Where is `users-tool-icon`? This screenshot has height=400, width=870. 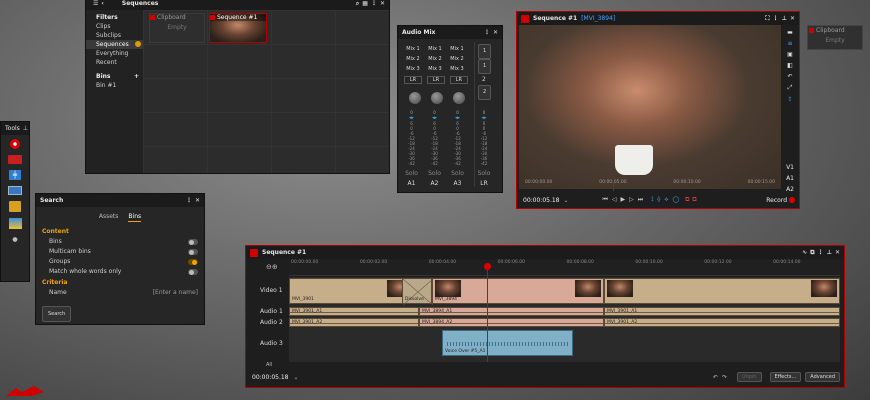
users-tool-icon is located at coordinates (15, 239).